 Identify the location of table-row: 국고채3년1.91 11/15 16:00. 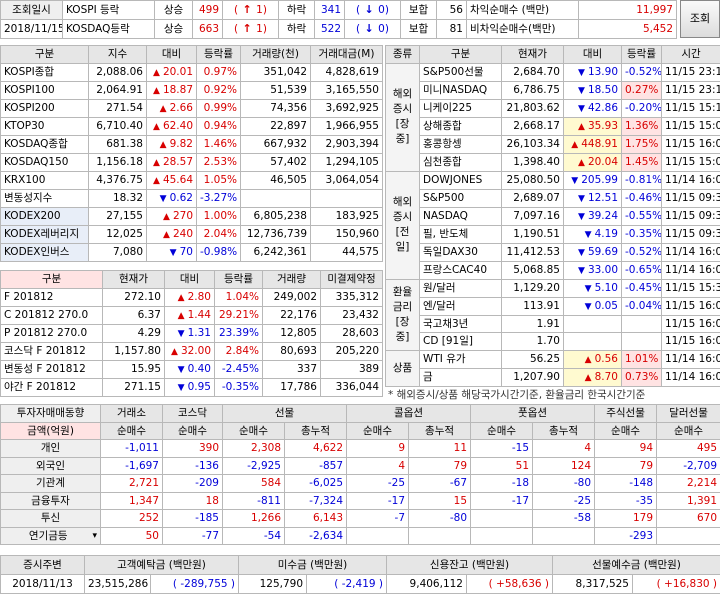
(553, 323).